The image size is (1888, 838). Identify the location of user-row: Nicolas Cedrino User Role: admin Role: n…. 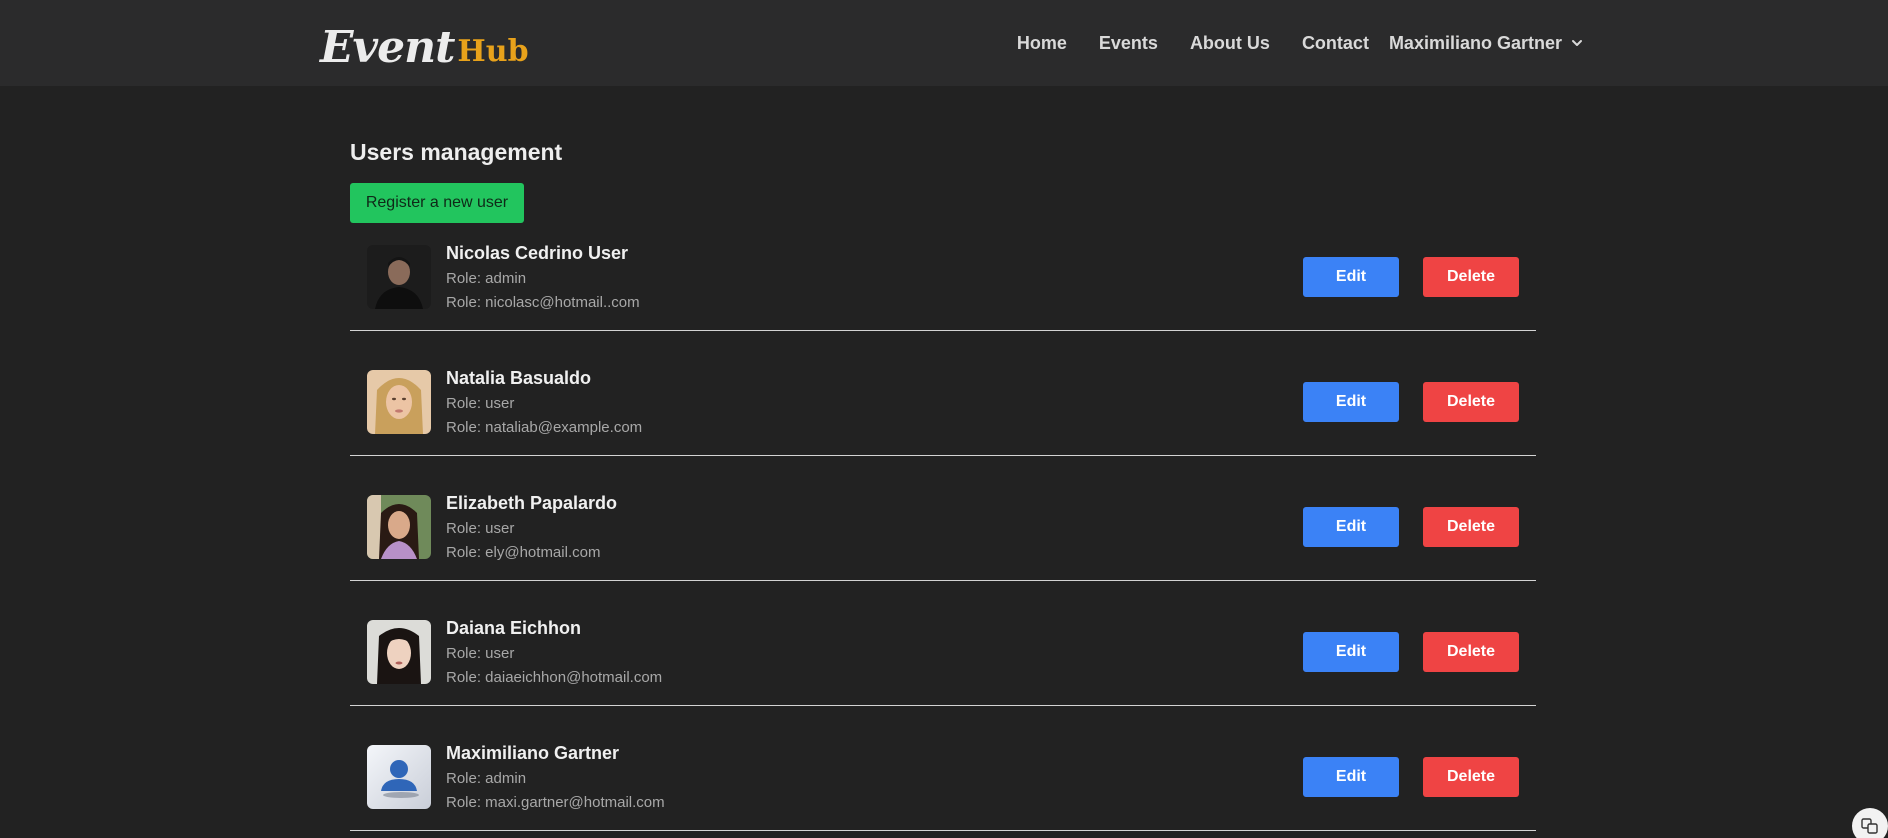
(943, 268).